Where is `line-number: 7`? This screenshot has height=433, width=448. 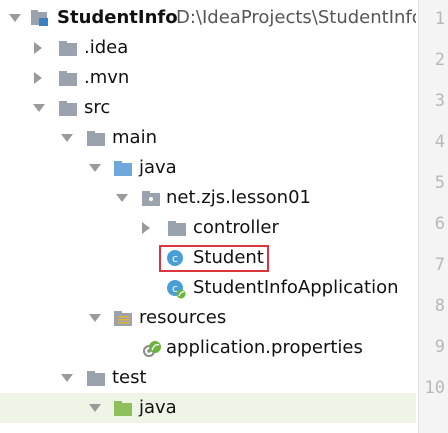
line-number: 7 is located at coordinates (439, 265).